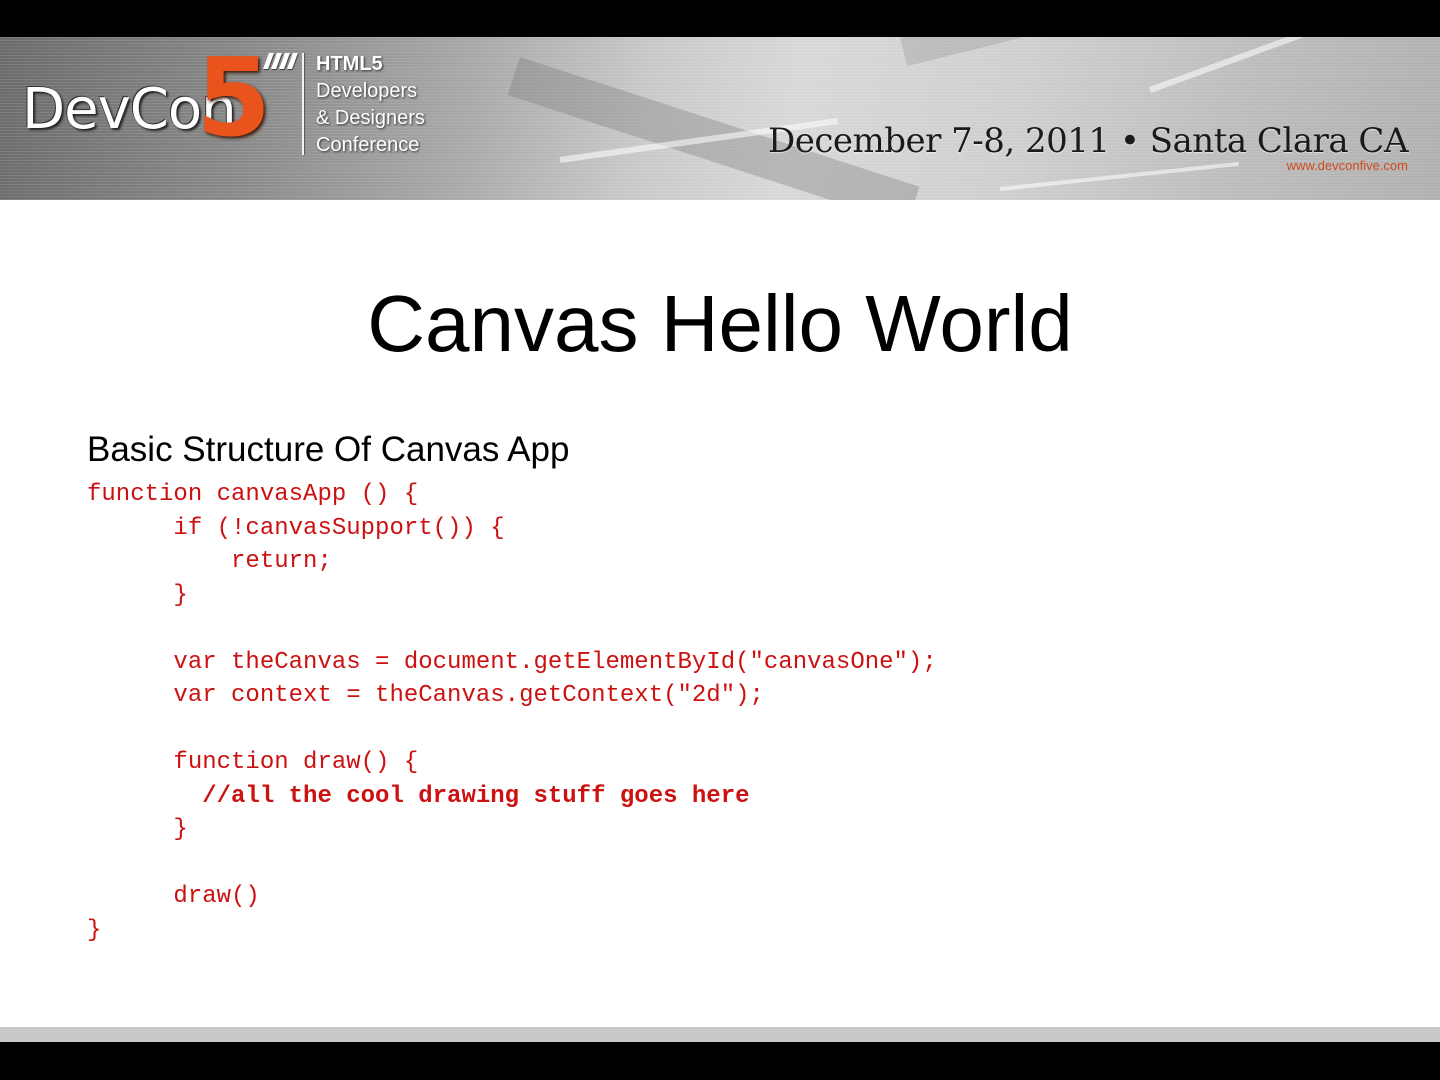 Image resolution: width=1440 pixels, height=1080 pixels. What do you see at coordinates (418, 796) in the screenshot?
I see `code-comment-line: //all the cool drawing stuff goes here` at bounding box center [418, 796].